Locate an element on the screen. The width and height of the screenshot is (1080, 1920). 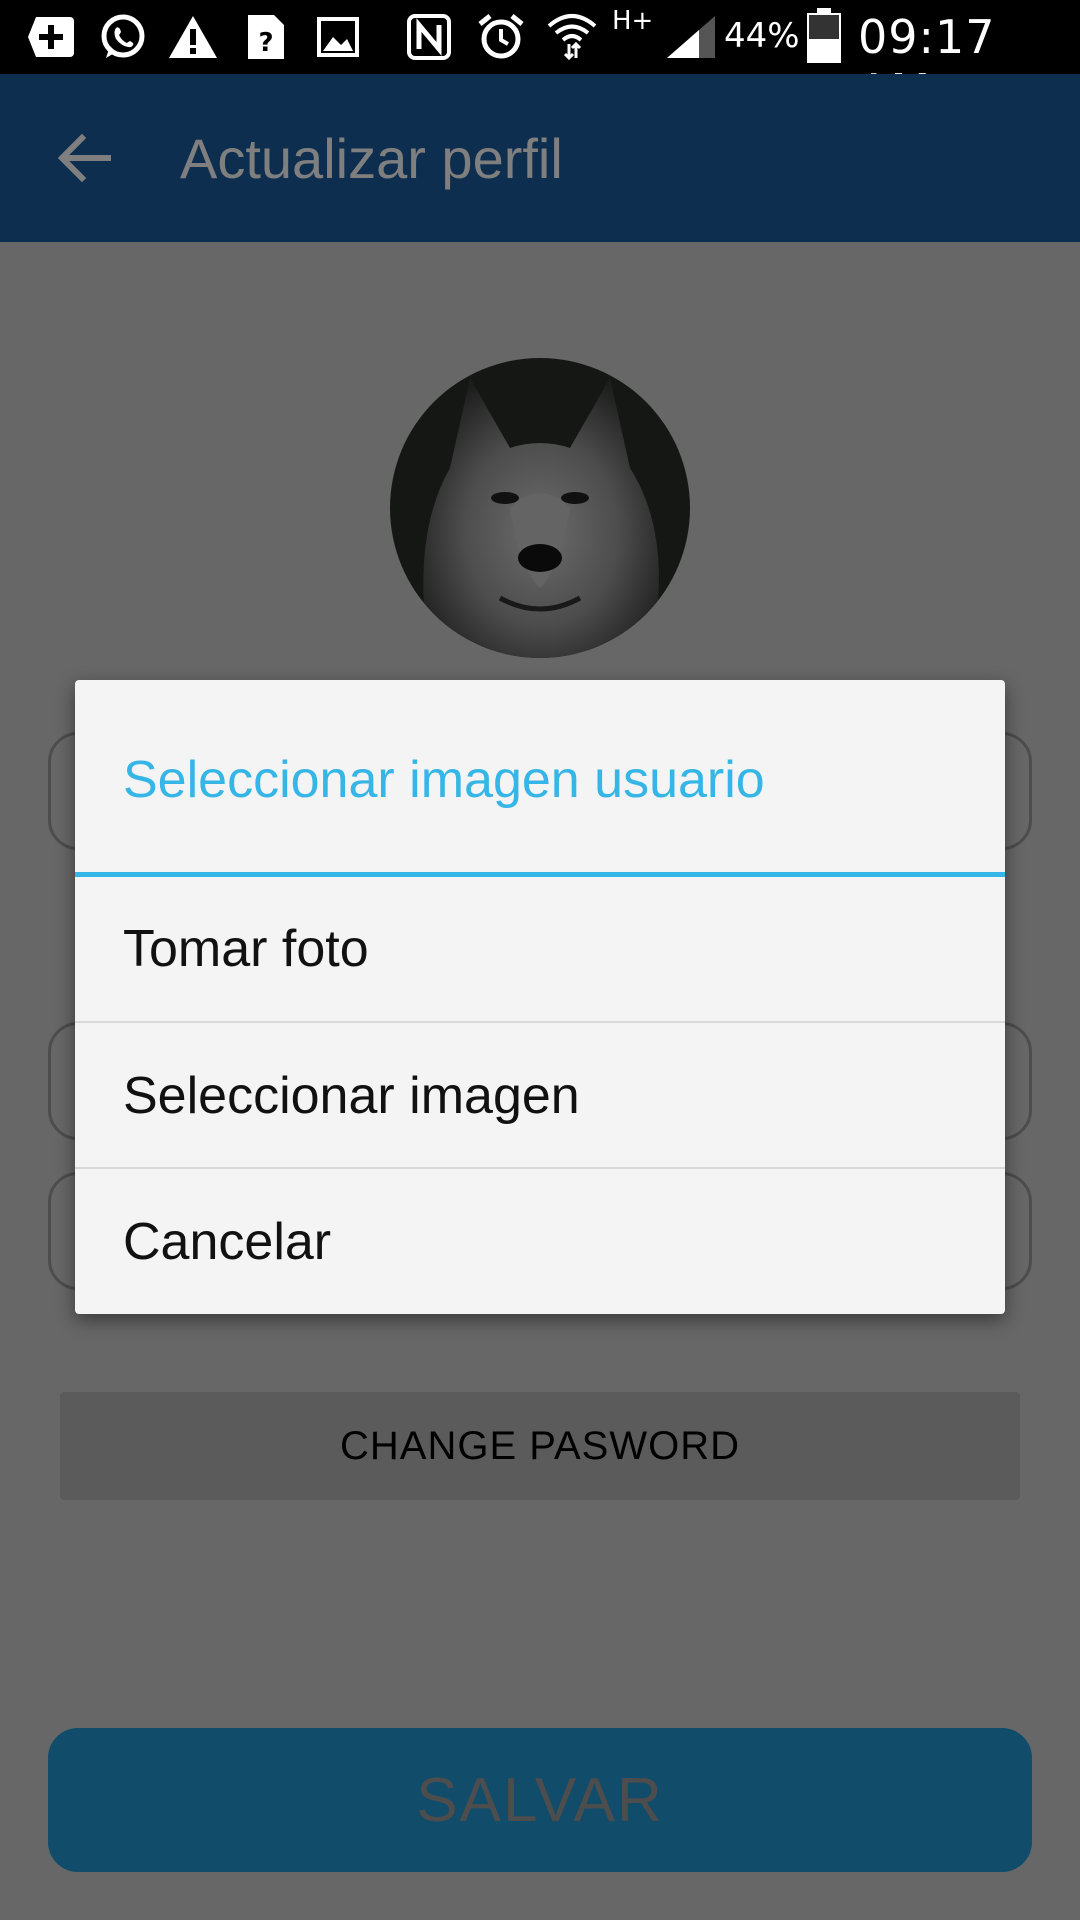
cancel-option: Cancelar is located at coordinates (540, 1241).